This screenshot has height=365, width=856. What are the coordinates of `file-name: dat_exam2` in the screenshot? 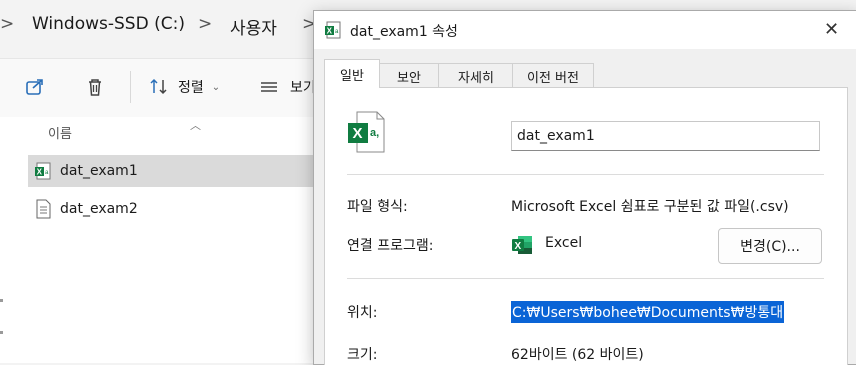 It's located at (99, 209).